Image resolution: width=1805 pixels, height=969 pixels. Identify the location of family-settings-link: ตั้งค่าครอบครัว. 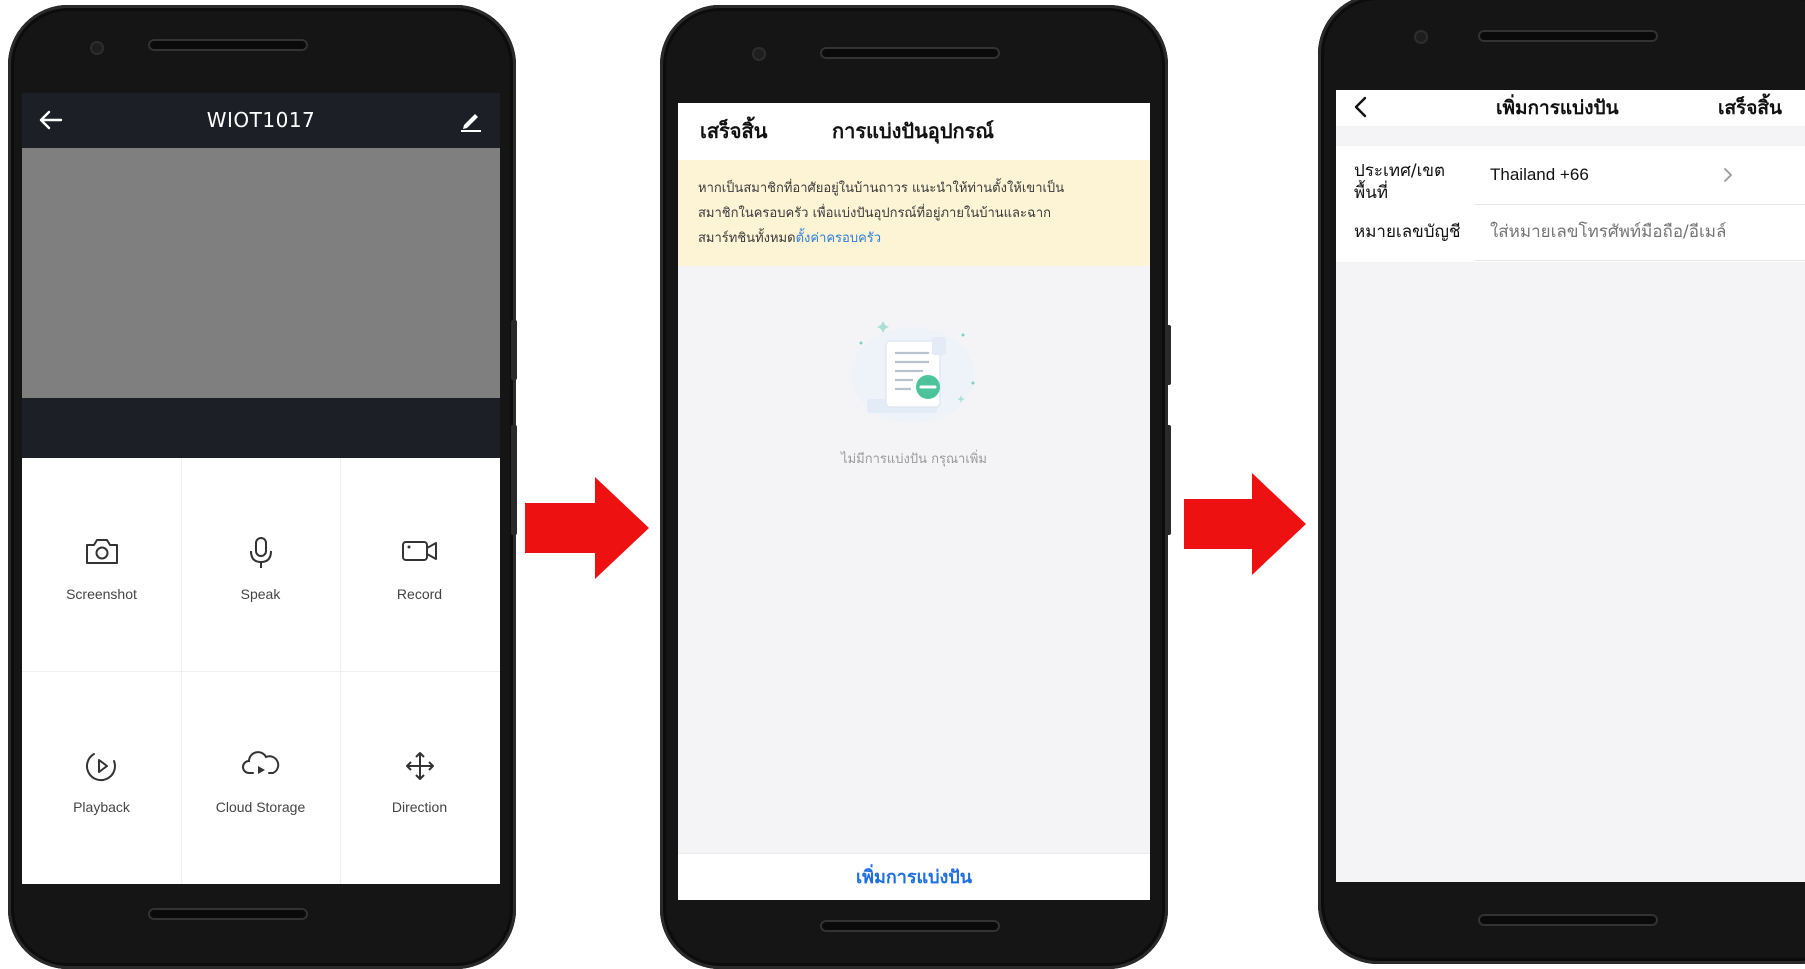
(839, 238).